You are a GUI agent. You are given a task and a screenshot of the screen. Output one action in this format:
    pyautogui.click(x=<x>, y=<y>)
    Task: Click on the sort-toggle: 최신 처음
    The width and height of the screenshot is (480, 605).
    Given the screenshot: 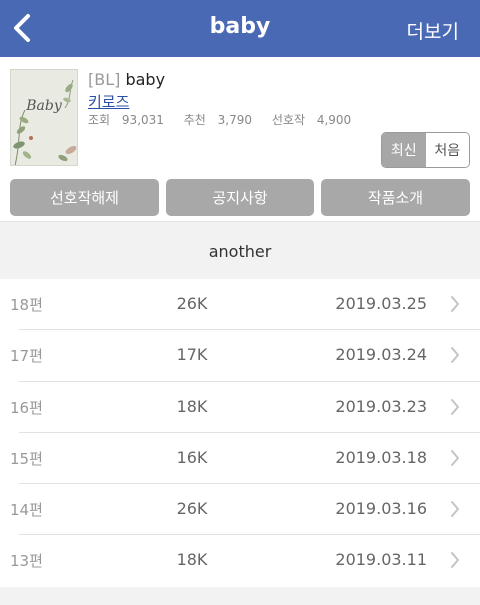 What is the action you would take?
    pyautogui.click(x=425, y=150)
    